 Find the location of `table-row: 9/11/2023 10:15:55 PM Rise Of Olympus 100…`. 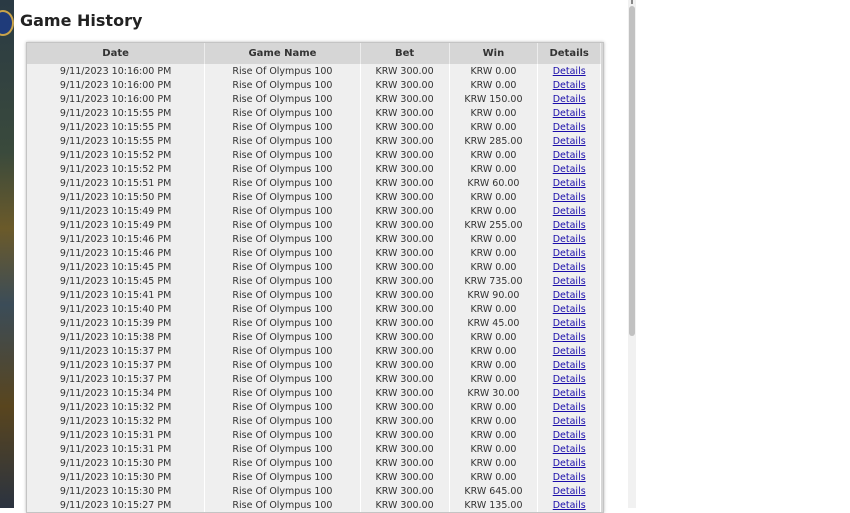

table-row: 9/11/2023 10:15:55 PM Rise Of Olympus 100… is located at coordinates (314, 141).